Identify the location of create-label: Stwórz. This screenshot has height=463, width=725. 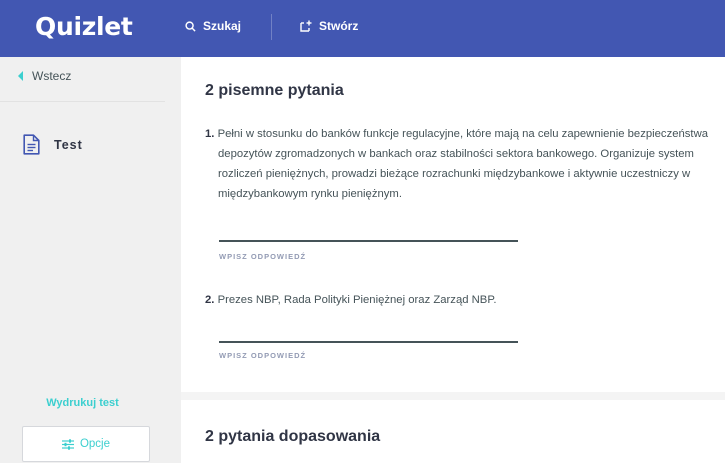
(339, 26).